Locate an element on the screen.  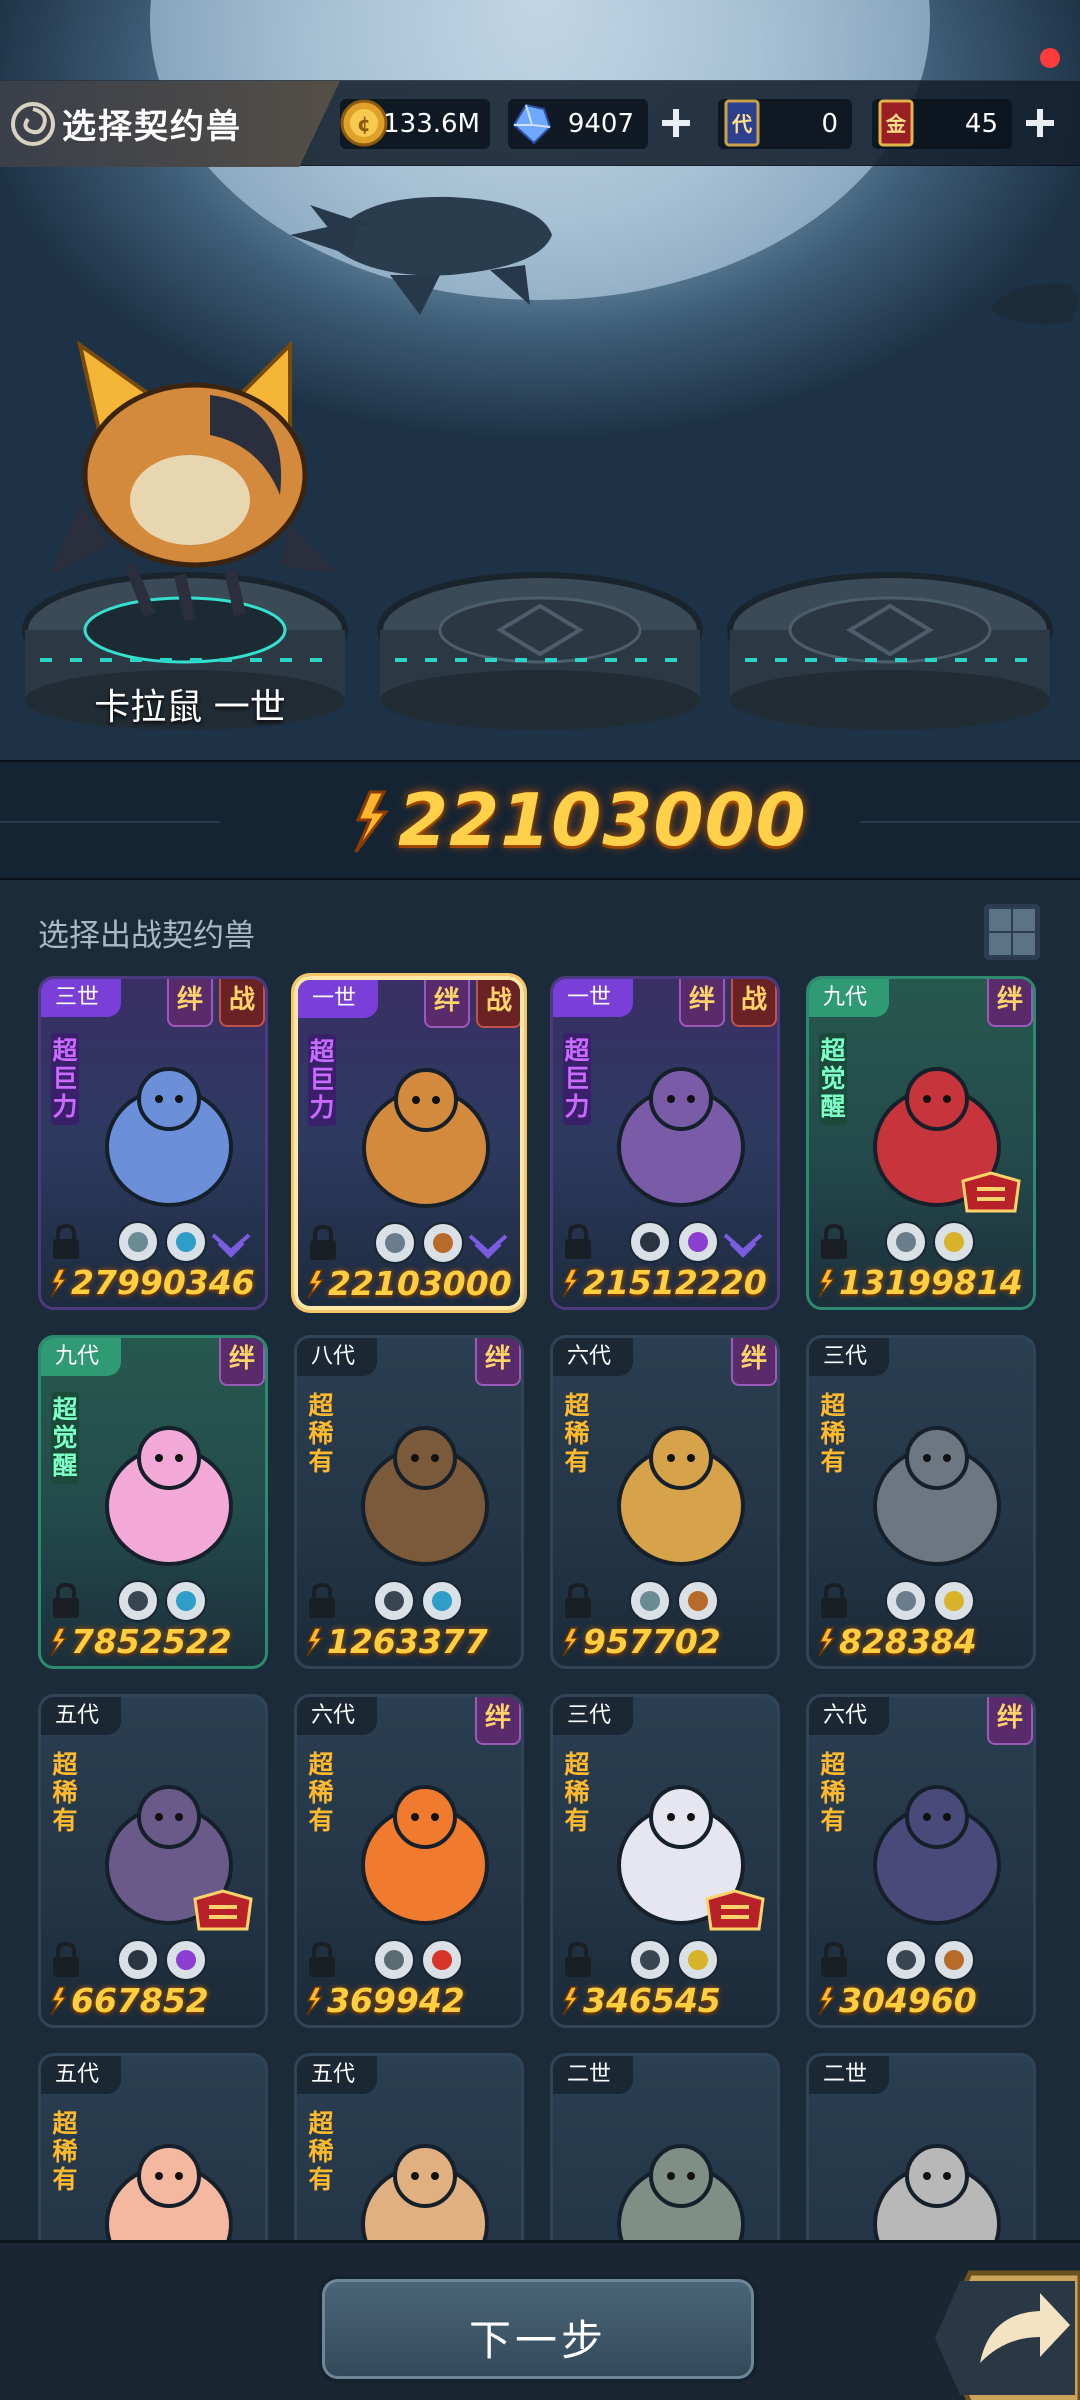
pet-card: 六代 绊超稀有 369942 is located at coordinates (409, 1861).